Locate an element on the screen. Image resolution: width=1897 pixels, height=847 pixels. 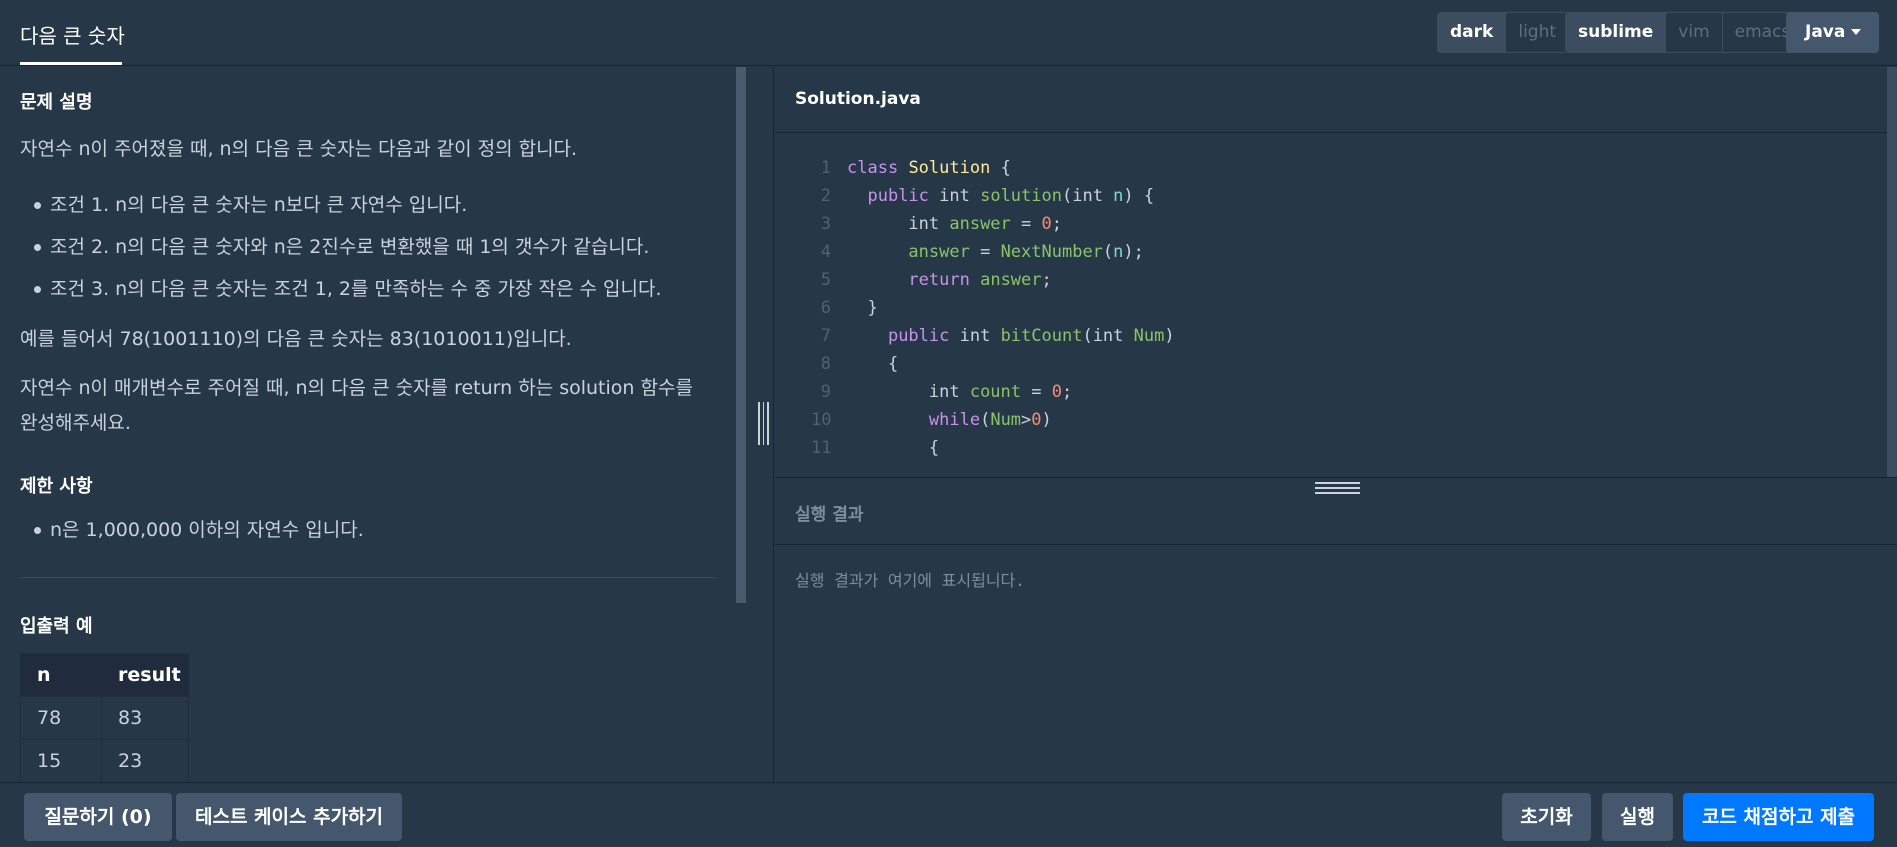
limits-list: n은 1,000,000 이하의 자연수 입니다. is located at coordinates (358, 530).